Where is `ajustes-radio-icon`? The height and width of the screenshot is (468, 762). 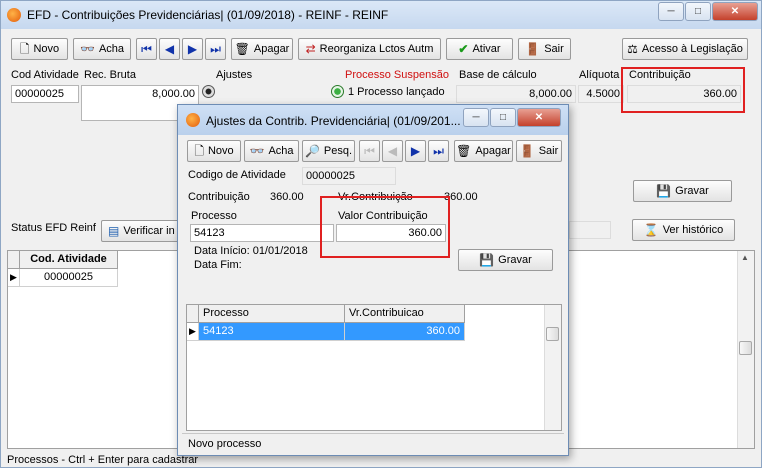
ajustes-radio-icon is located at coordinates (208, 91).